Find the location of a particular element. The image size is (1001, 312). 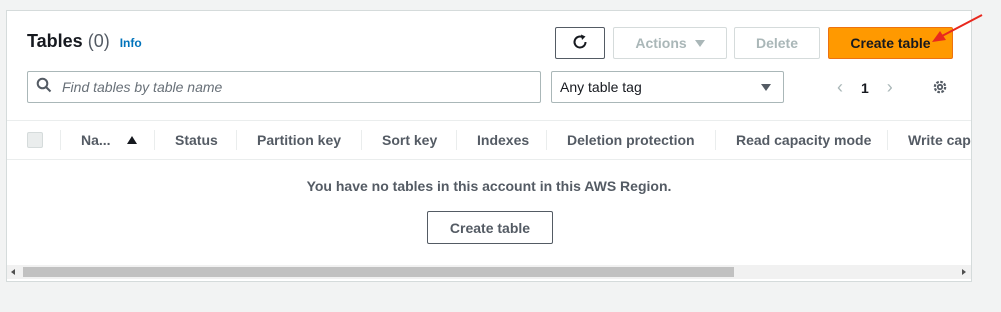

page-title-text: Tables is located at coordinates (55, 41).